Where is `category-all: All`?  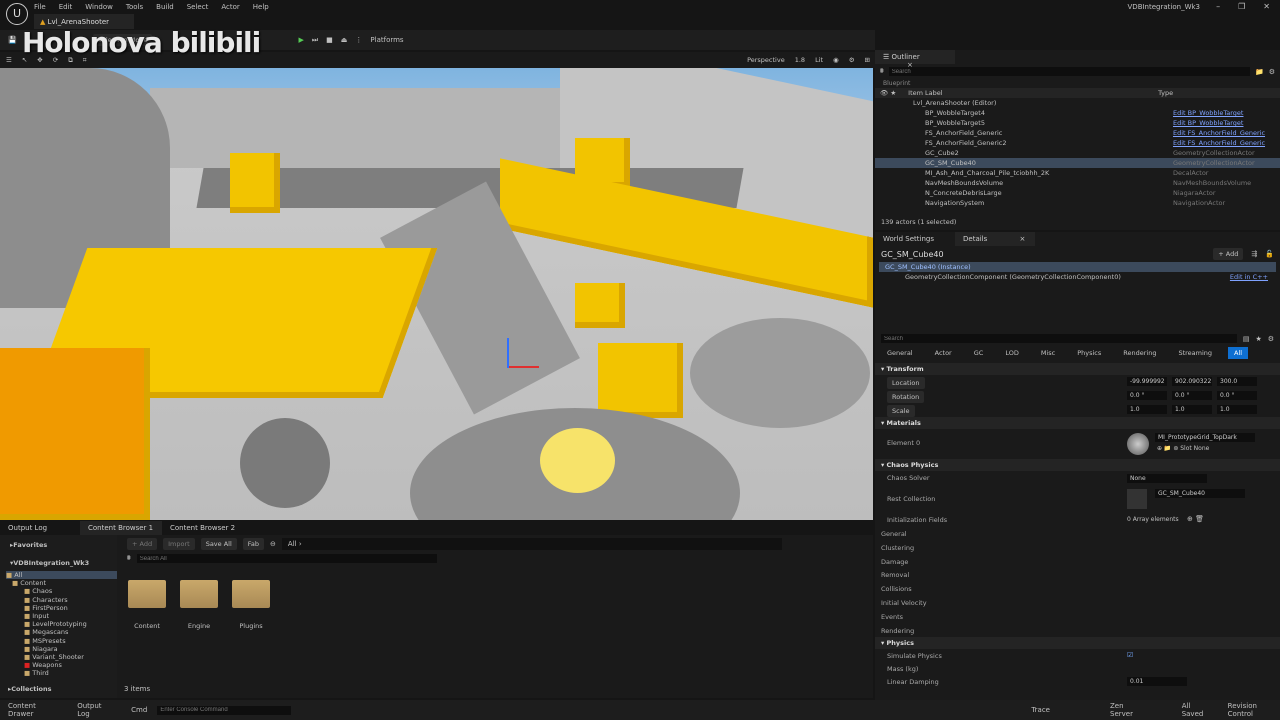 category-all: All is located at coordinates (1238, 353).